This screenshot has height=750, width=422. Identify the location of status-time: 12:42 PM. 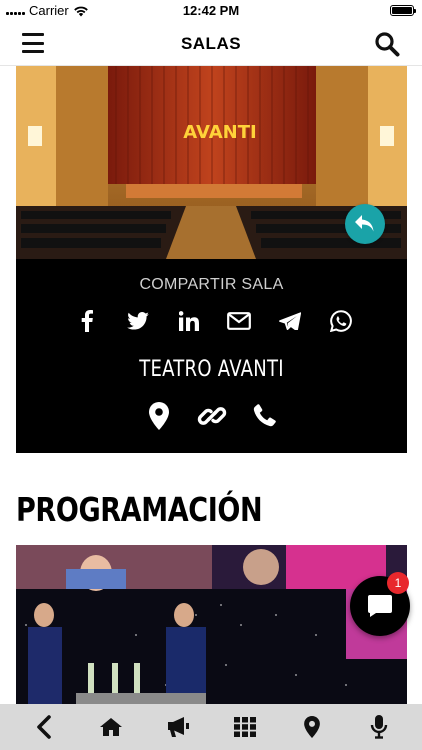
(211, 10).